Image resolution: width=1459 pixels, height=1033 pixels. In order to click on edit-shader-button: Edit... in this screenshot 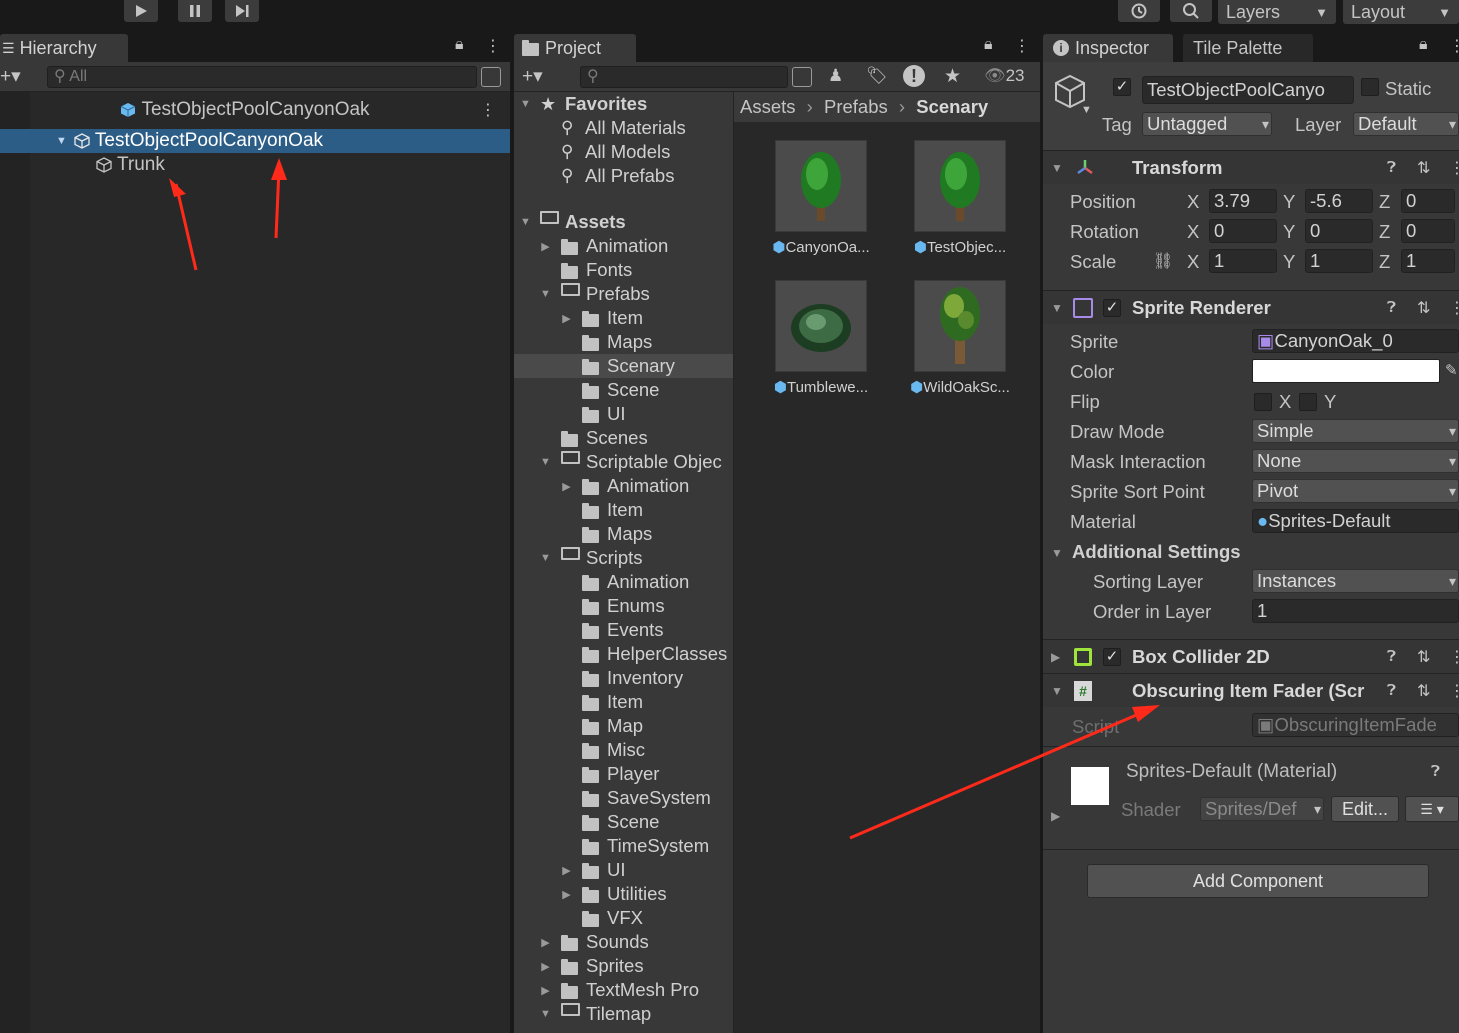, I will do `click(1365, 809)`.